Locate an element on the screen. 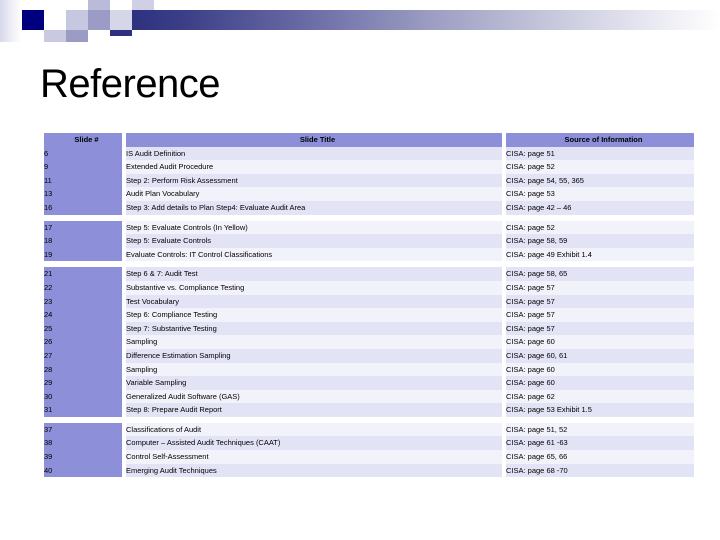 Image resolution: width=720 pixels, height=540 pixels. cell-source: CISA: page 61 -63 is located at coordinates (600, 443).